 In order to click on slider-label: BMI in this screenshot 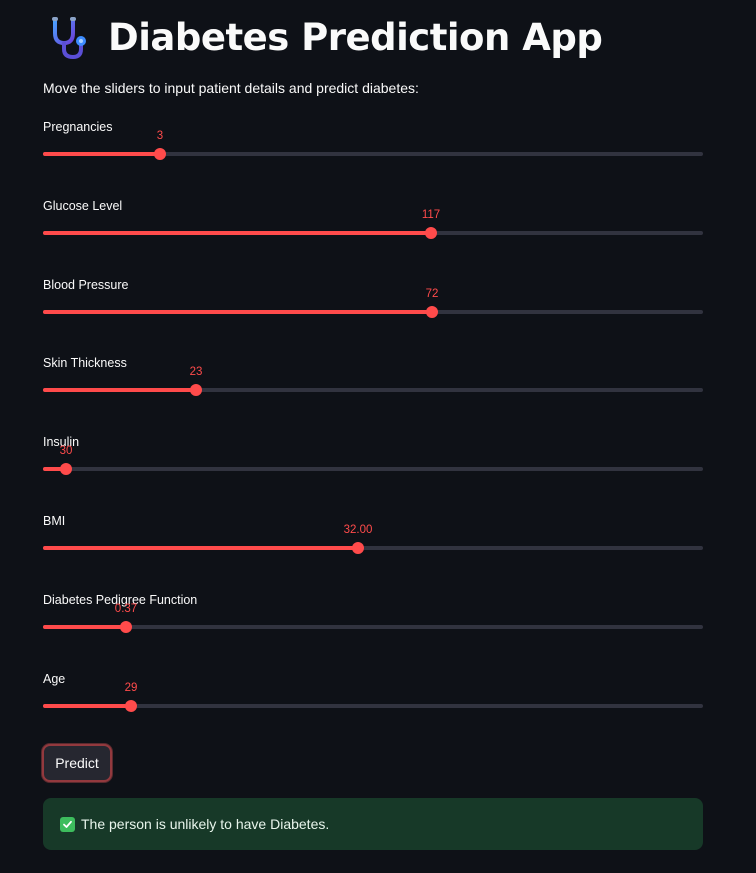, I will do `click(54, 521)`.